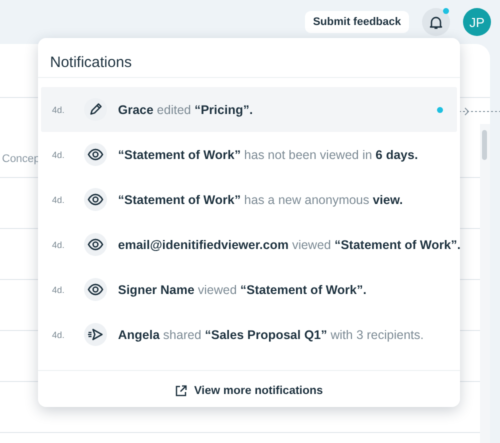  I want to click on notification-row: 4d. “Statement of Work” has a new anonymous view., so click(249, 199).